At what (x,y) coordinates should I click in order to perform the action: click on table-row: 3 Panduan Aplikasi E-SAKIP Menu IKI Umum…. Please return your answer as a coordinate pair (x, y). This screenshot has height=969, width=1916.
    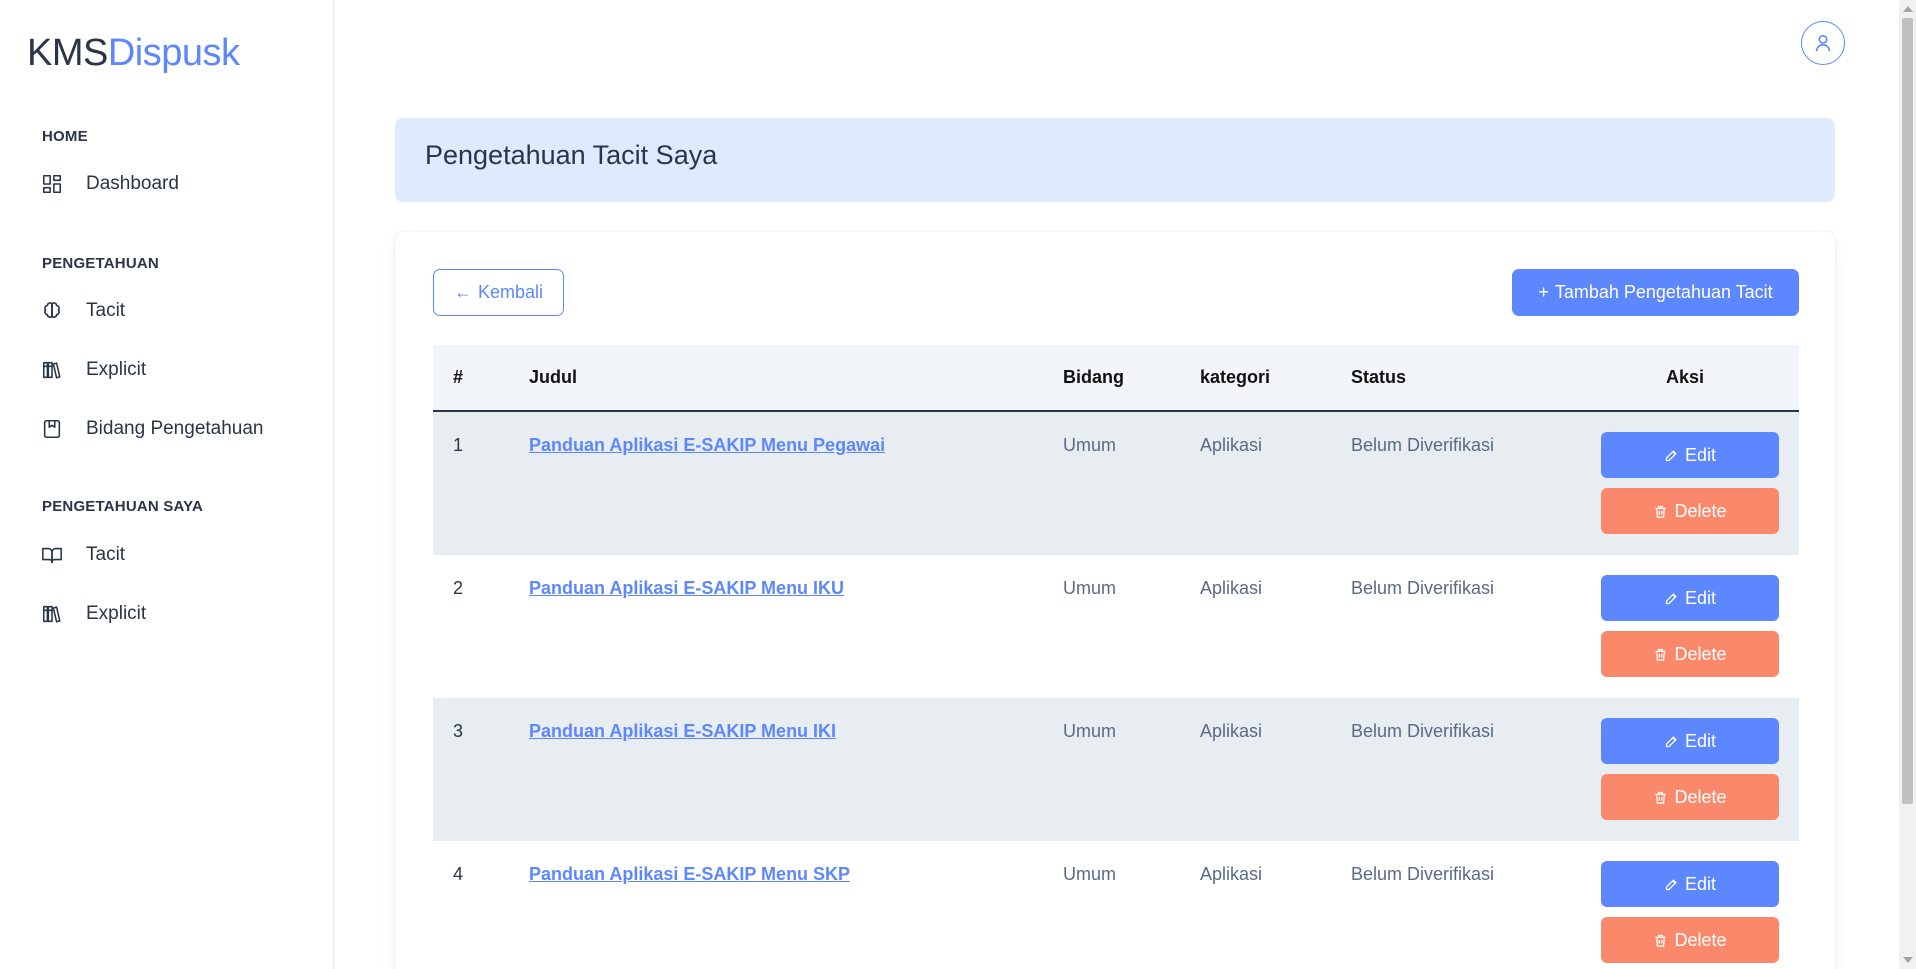
    Looking at the image, I should click on (1116, 769).